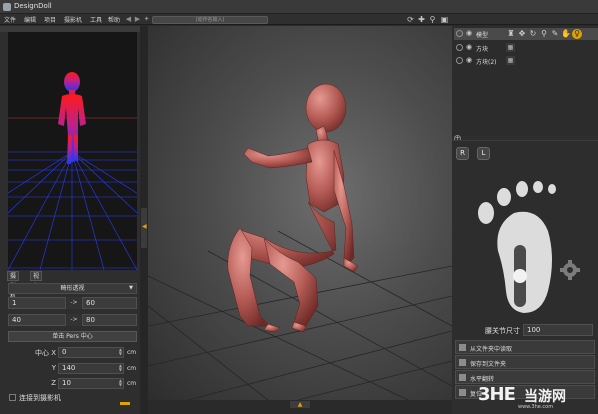 This screenshot has height=414, width=598. I want to click on depth-preview, so click(72, 151).